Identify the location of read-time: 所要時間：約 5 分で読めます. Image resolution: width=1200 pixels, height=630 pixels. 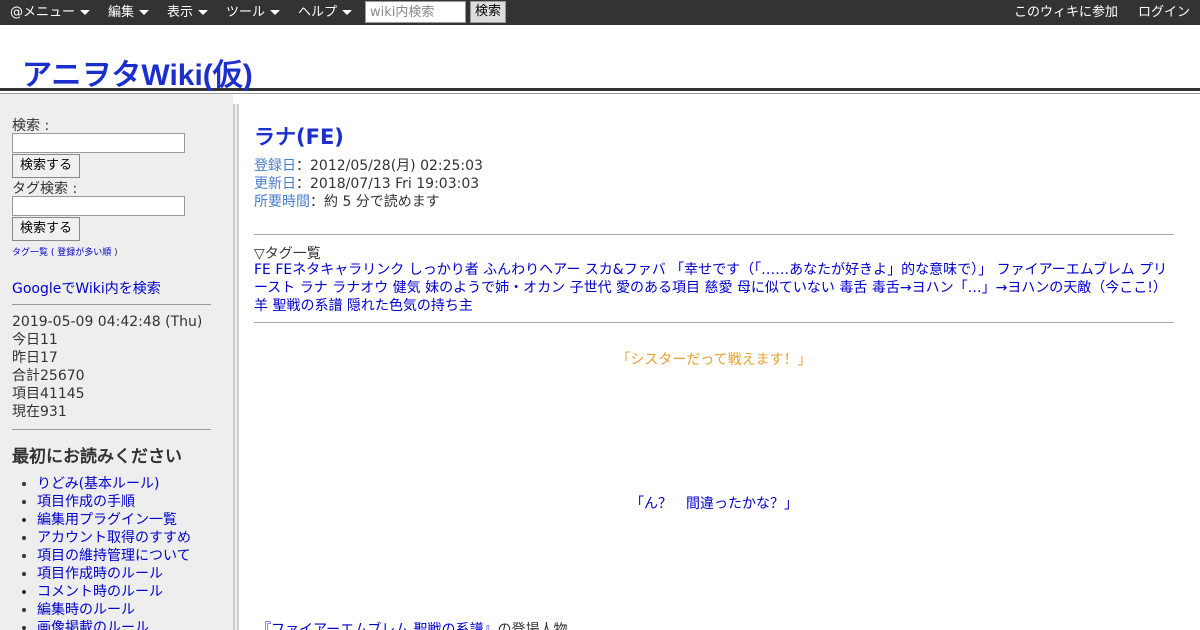
(347, 201).